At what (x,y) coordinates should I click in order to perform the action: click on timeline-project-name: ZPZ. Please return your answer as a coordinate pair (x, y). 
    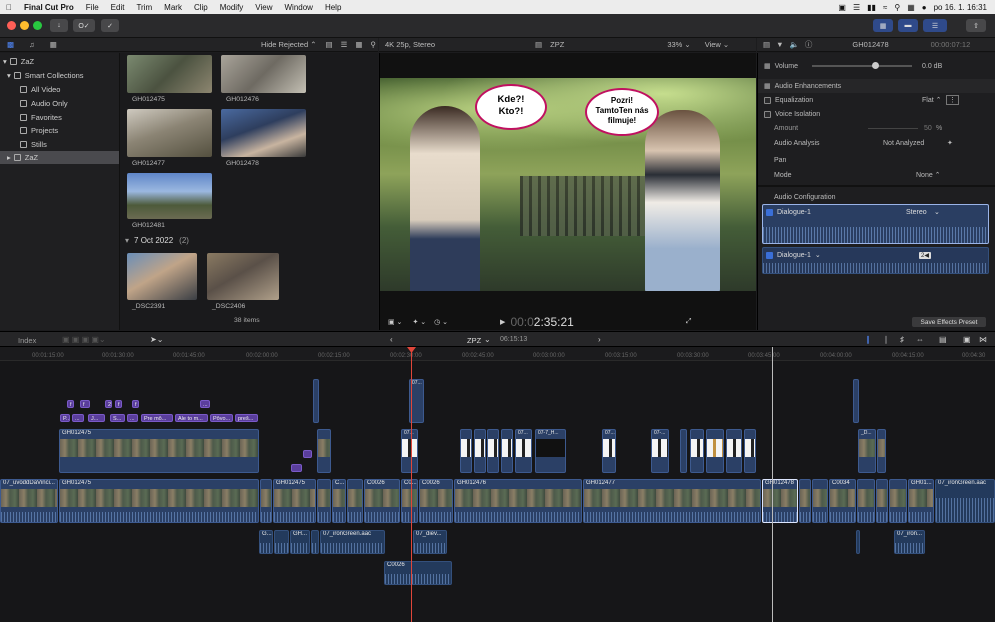
    Looking at the image, I should click on (474, 340).